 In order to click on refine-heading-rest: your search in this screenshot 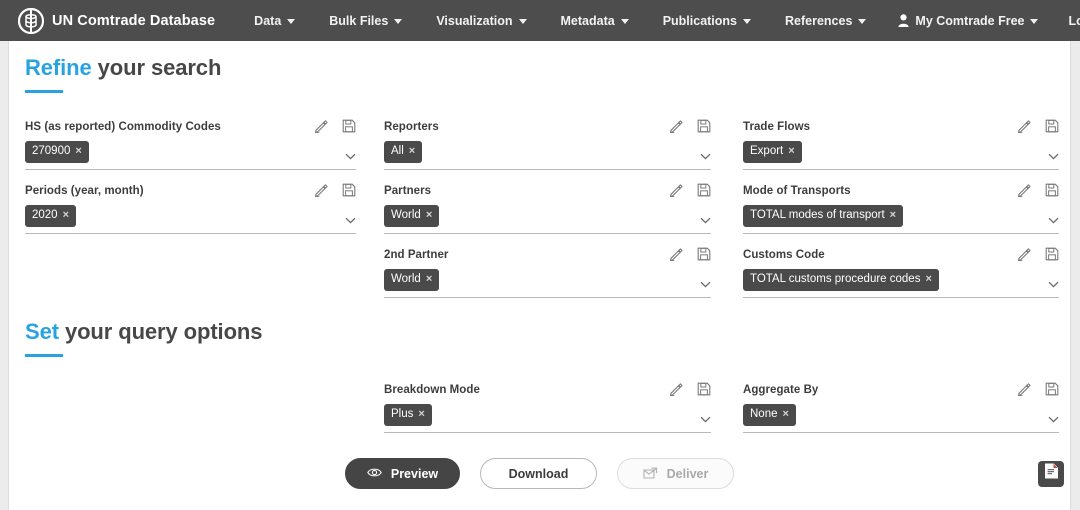, I will do `click(156, 67)`.